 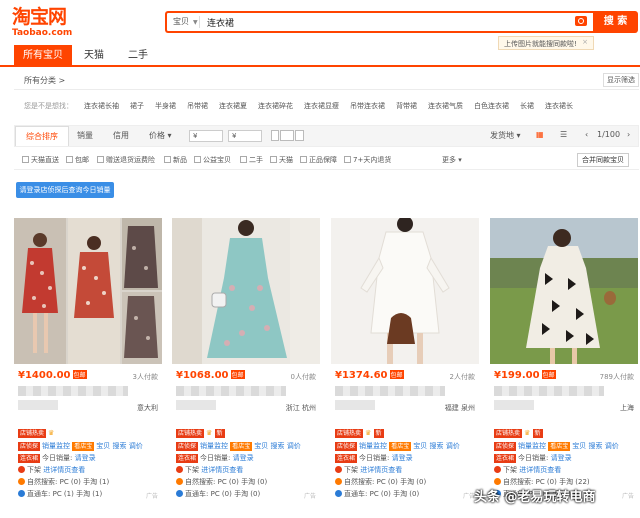 I want to click on ad-label: 广告, so click(x=151, y=496).